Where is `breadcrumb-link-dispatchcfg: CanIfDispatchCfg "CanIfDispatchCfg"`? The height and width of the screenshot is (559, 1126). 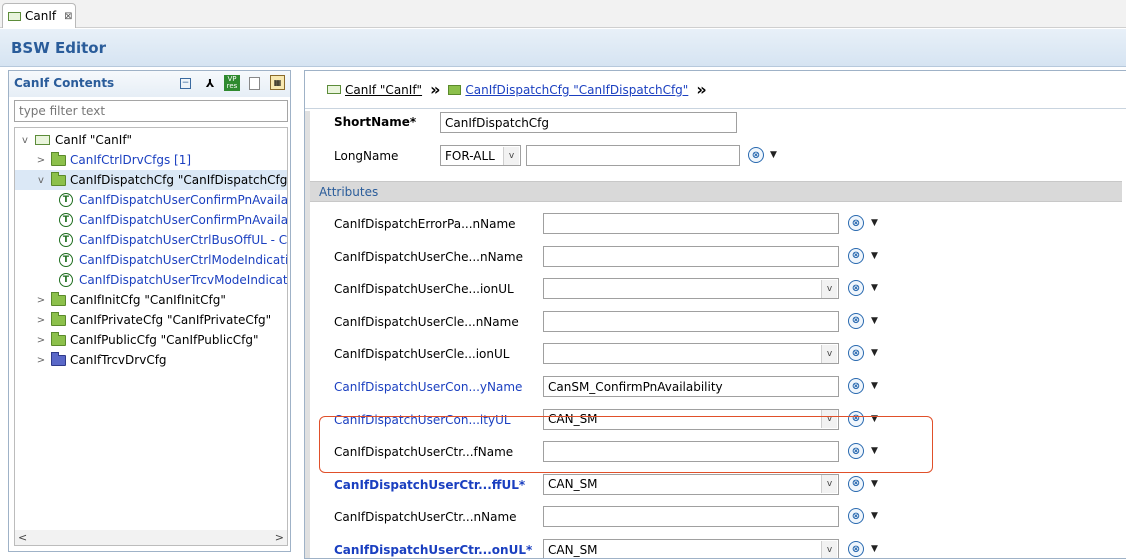
breadcrumb-link-dispatchcfg: CanIfDispatchCfg "CanIfDispatchCfg" is located at coordinates (576, 90).